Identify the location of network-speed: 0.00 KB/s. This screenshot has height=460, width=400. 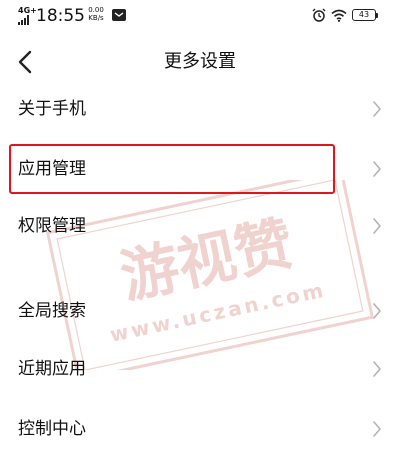
(96, 14).